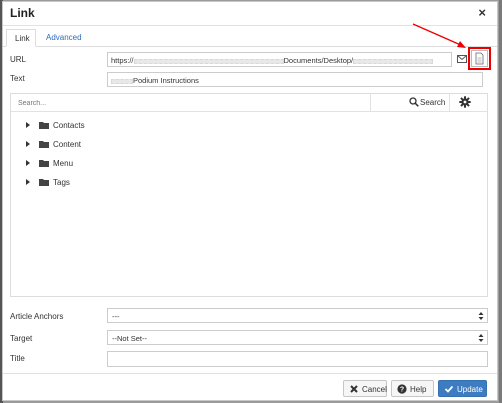  What do you see at coordinates (470, 389) in the screenshot?
I see `update-button-label: Update` at bounding box center [470, 389].